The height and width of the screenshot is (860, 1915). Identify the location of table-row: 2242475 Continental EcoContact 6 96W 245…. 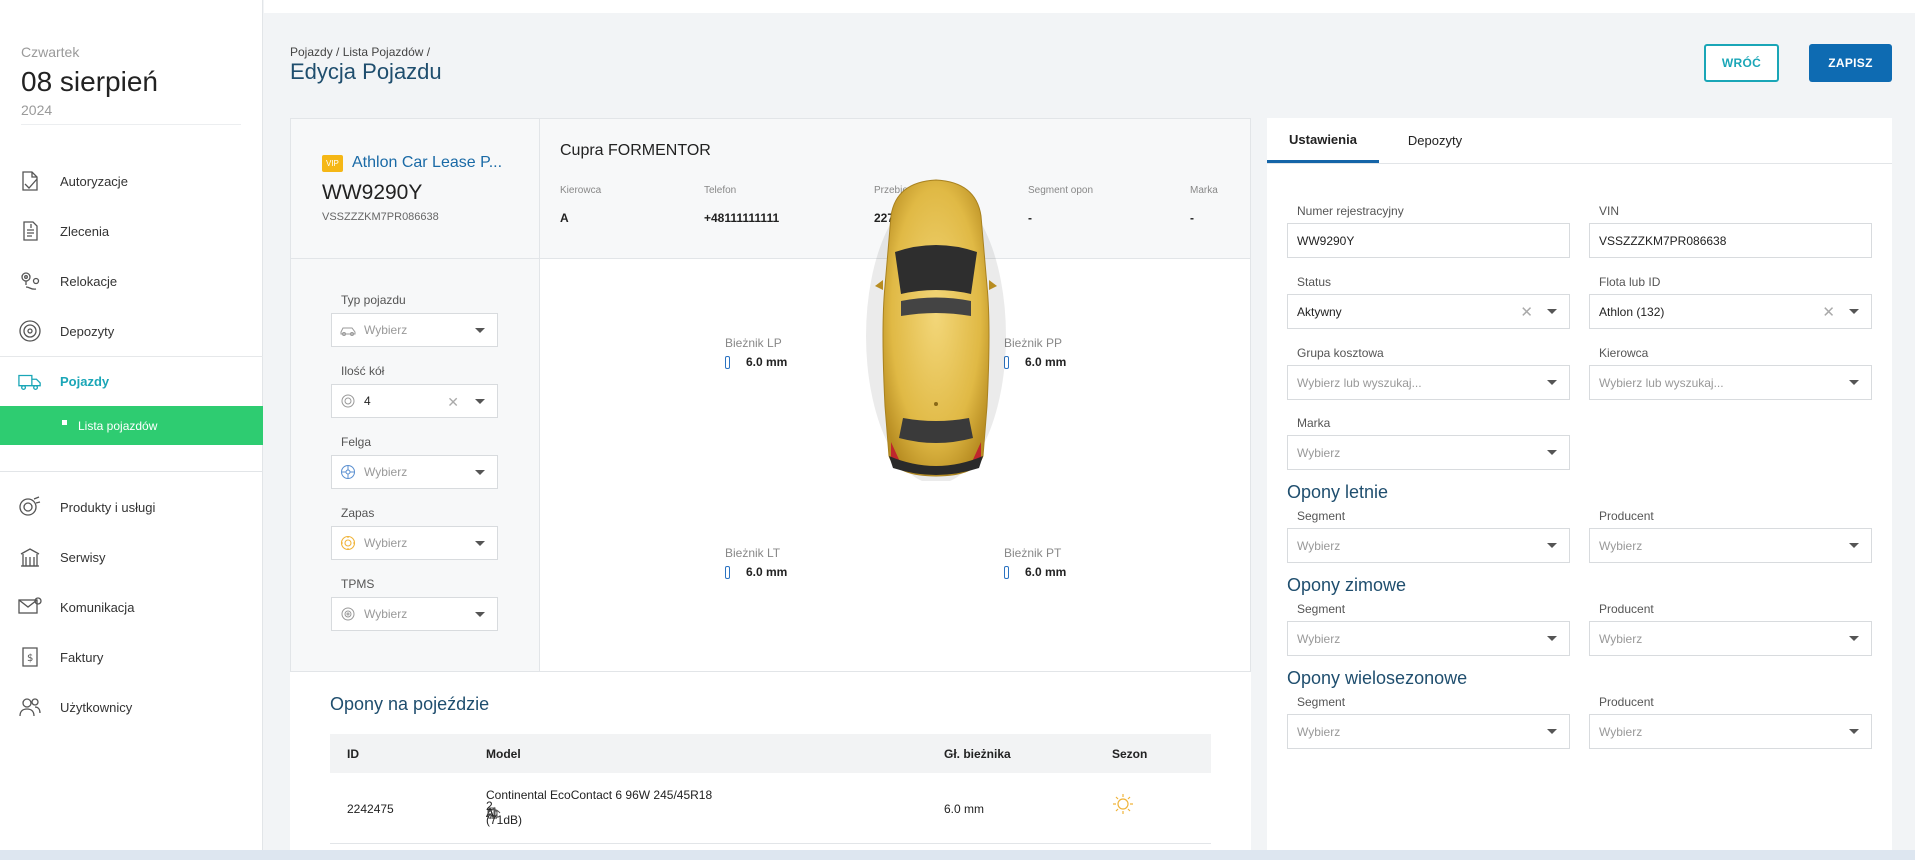
(770, 808).